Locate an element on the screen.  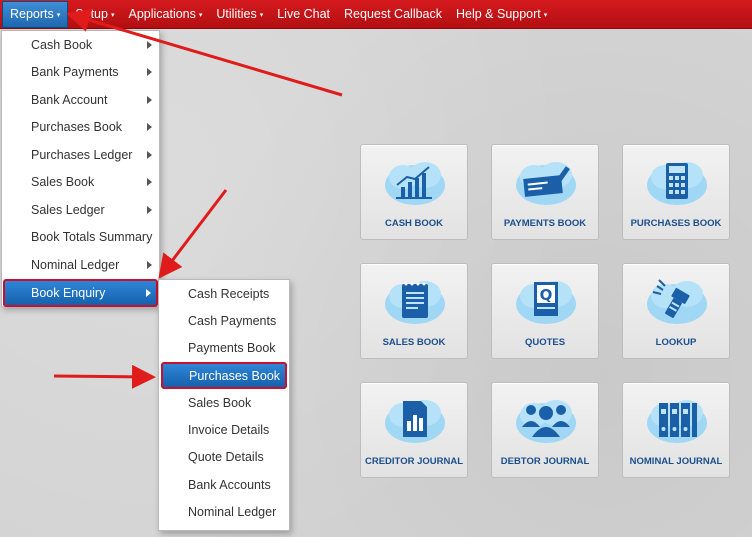
nav-request-callback-label: Request Callback is located at coordinates (393, 14).